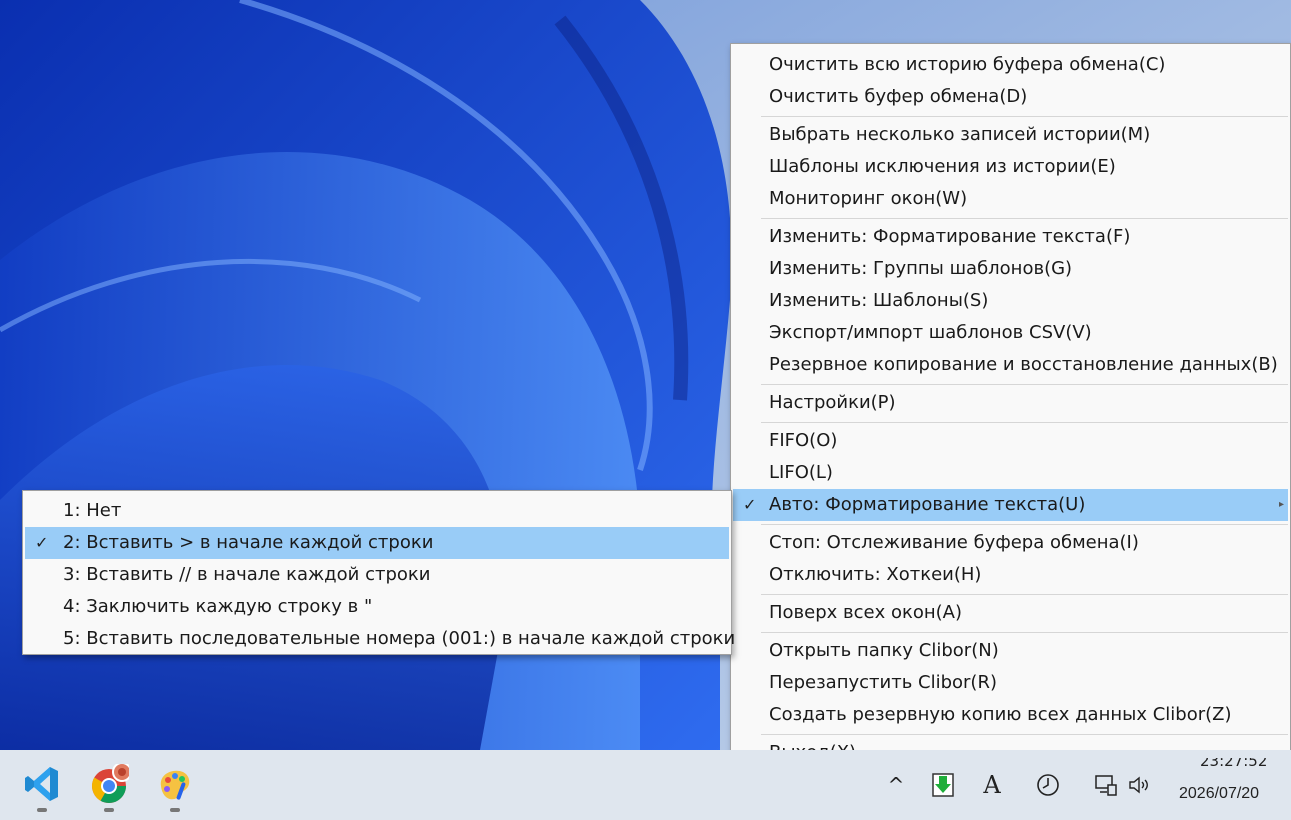  I want to click on menu-item-label: Отключить: Хоткеи(H), so click(875, 574).